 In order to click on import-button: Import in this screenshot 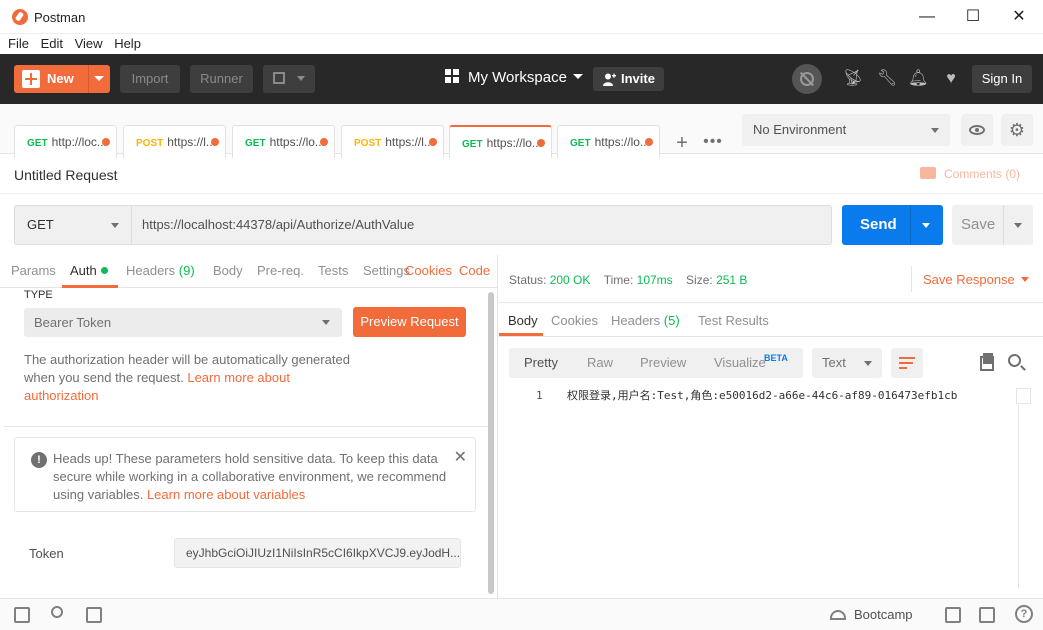, I will do `click(150, 79)`.